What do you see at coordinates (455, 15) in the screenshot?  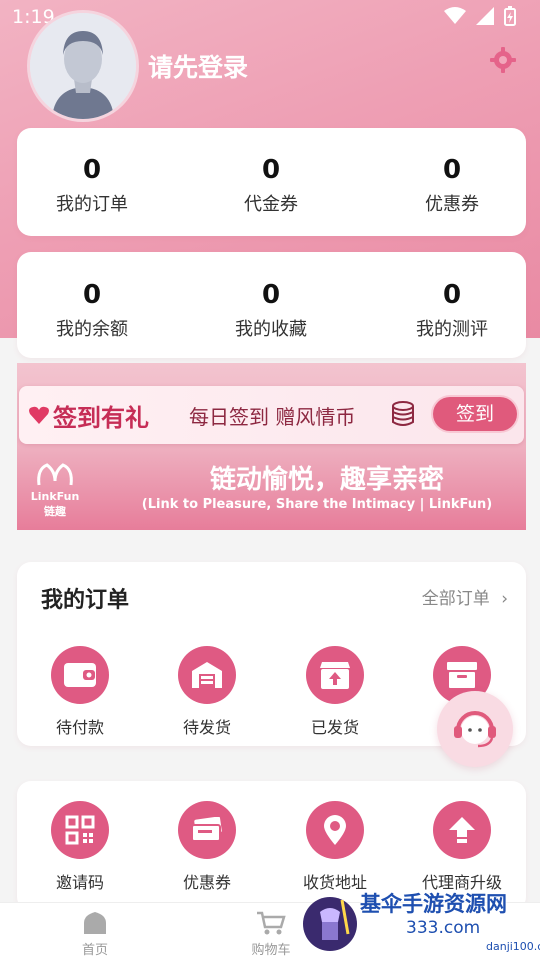 I see `wifi-icon` at bounding box center [455, 15].